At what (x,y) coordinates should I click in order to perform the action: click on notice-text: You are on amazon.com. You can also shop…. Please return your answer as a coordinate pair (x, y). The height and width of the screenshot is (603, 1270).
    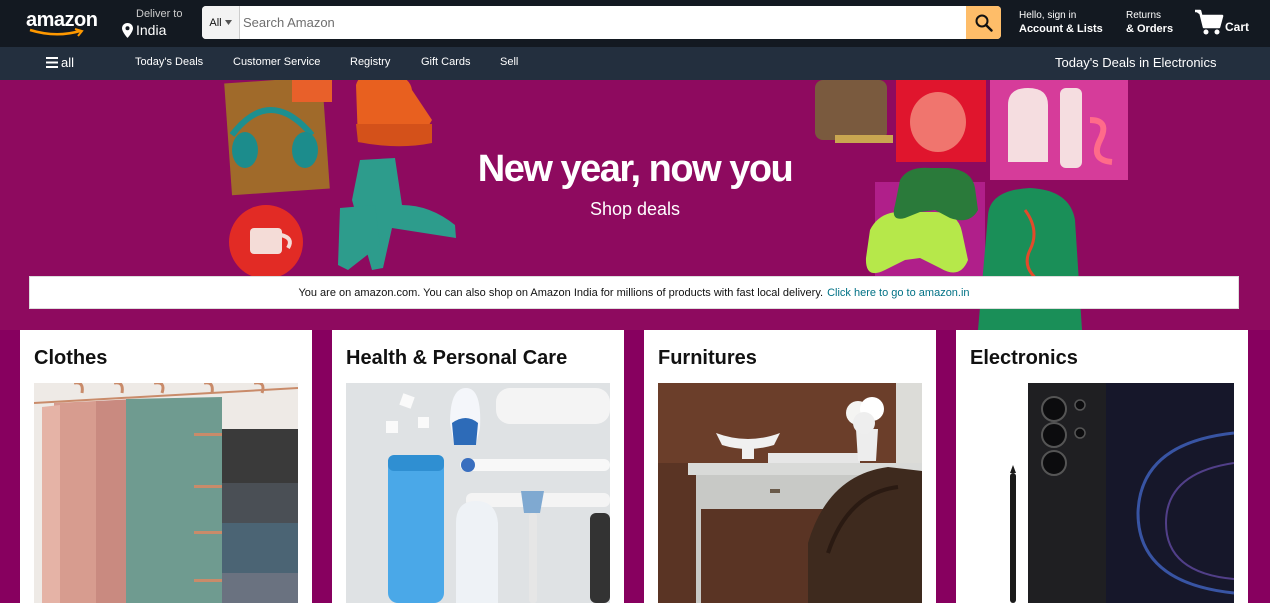
    Looking at the image, I should click on (561, 292).